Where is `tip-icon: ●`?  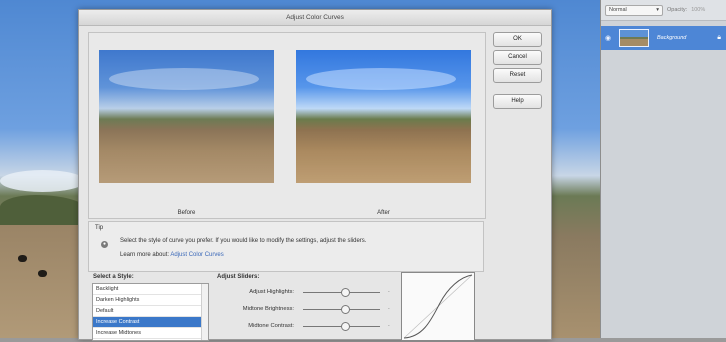
tip-icon: ● is located at coordinates (104, 244).